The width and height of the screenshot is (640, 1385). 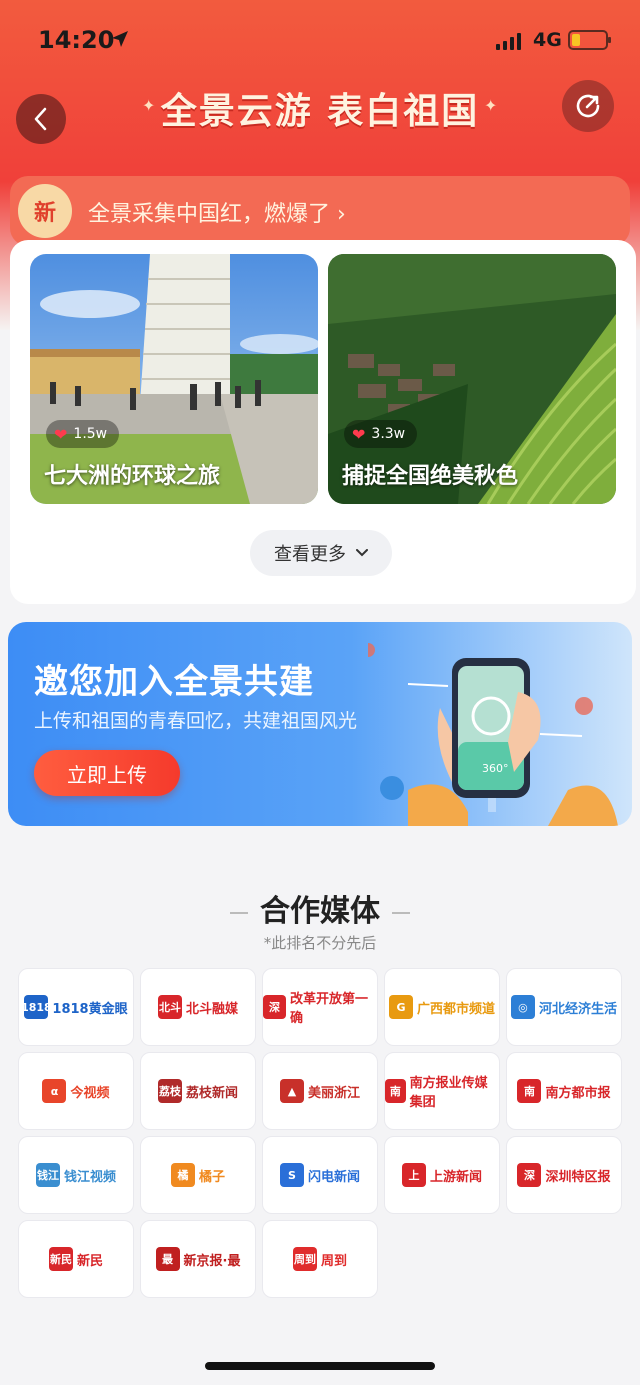 What do you see at coordinates (45, 211) in the screenshot?
I see `new-badge: 新` at bounding box center [45, 211].